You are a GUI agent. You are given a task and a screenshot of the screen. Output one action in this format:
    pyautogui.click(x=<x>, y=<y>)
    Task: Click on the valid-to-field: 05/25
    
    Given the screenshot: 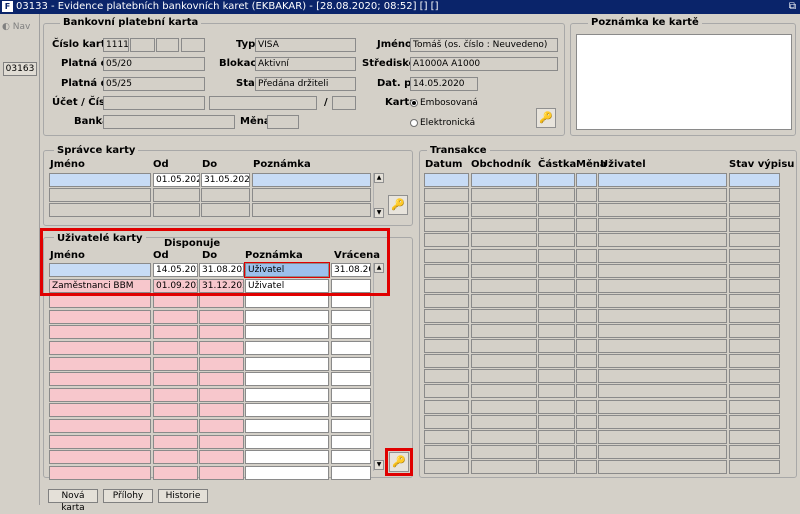 What is the action you would take?
    pyautogui.click(x=154, y=84)
    